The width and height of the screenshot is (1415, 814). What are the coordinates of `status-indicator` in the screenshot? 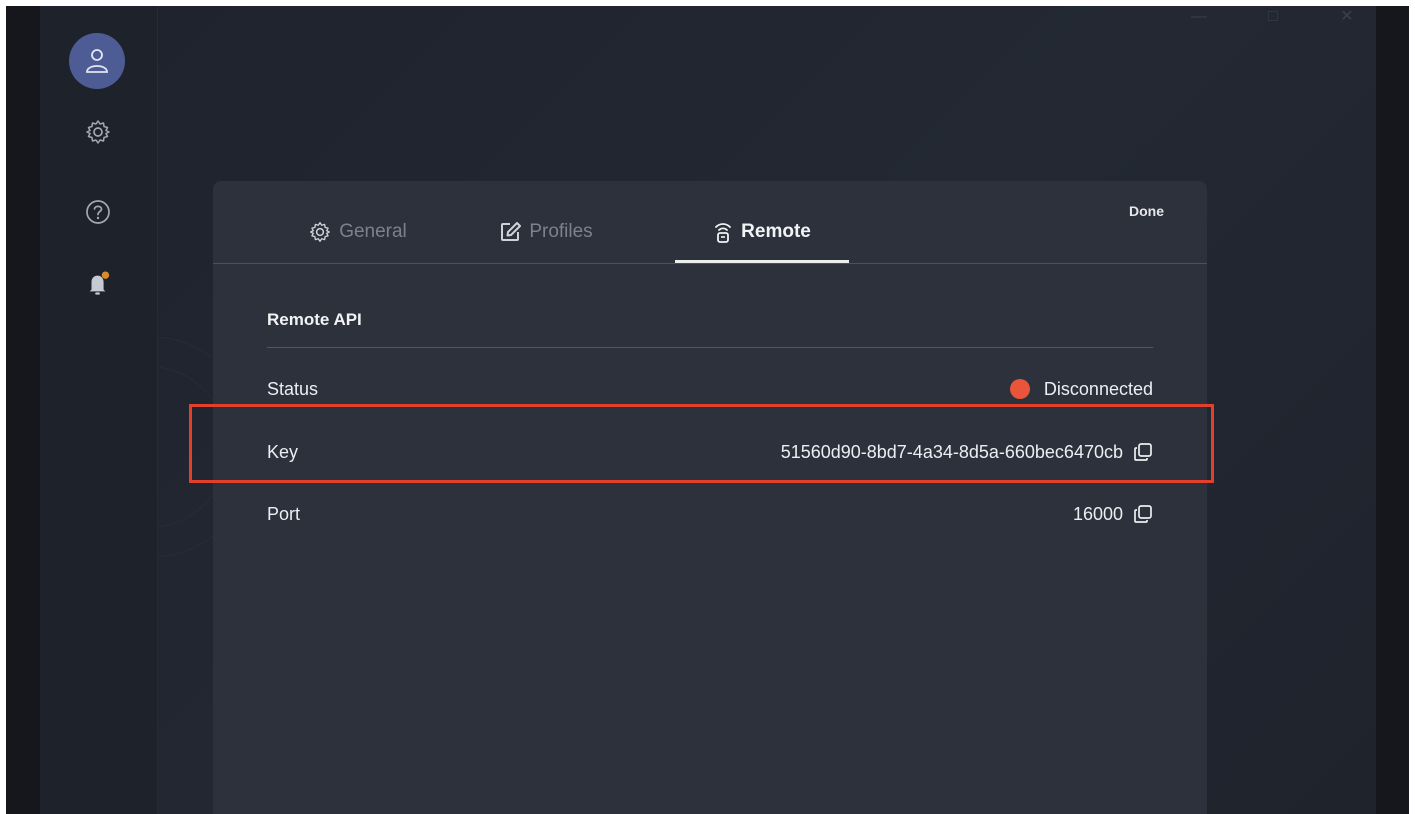 It's located at (1019, 389).